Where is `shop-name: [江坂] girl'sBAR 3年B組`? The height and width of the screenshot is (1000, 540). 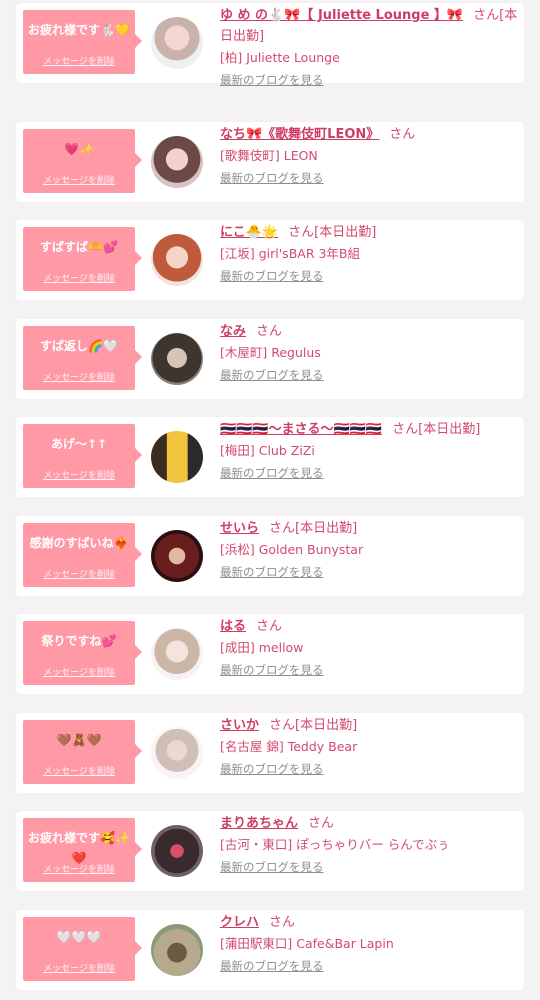 shop-name: [江坂] girl'sBAR 3年B組 is located at coordinates (290, 253).